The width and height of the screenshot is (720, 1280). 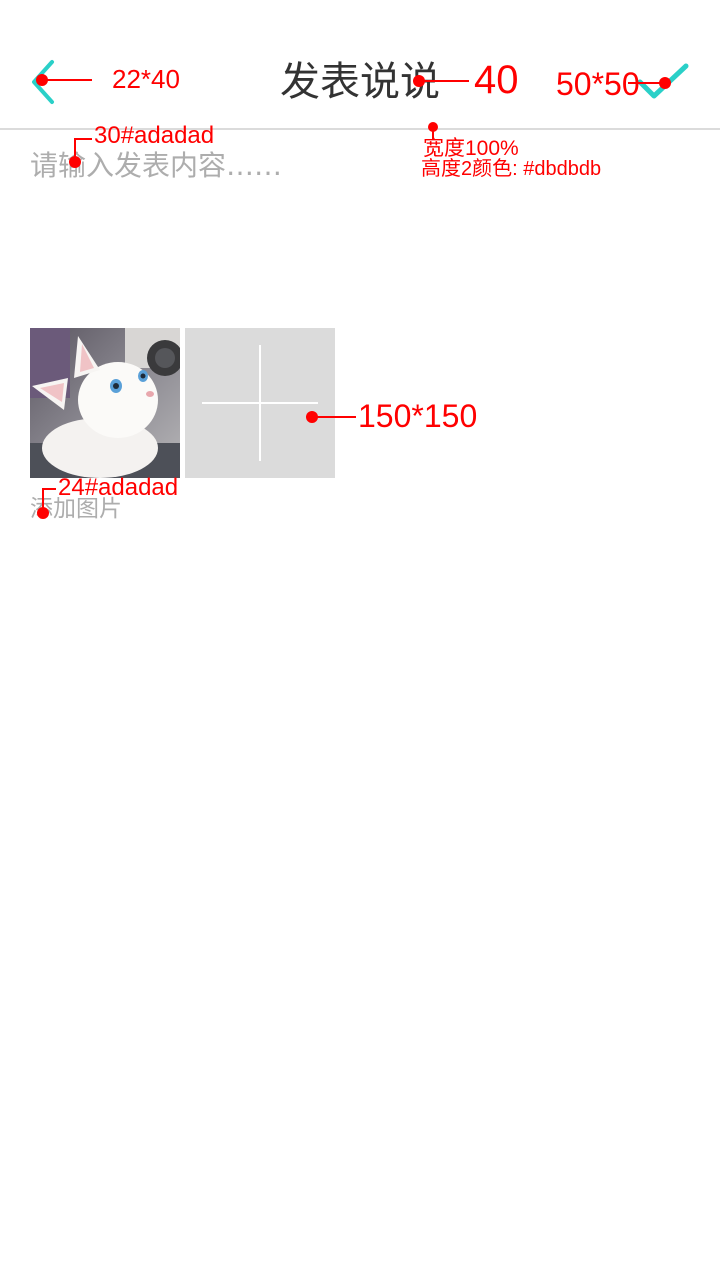 What do you see at coordinates (496, 80) in the screenshot?
I see `annotation-title-size: 40` at bounding box center [496, 80].